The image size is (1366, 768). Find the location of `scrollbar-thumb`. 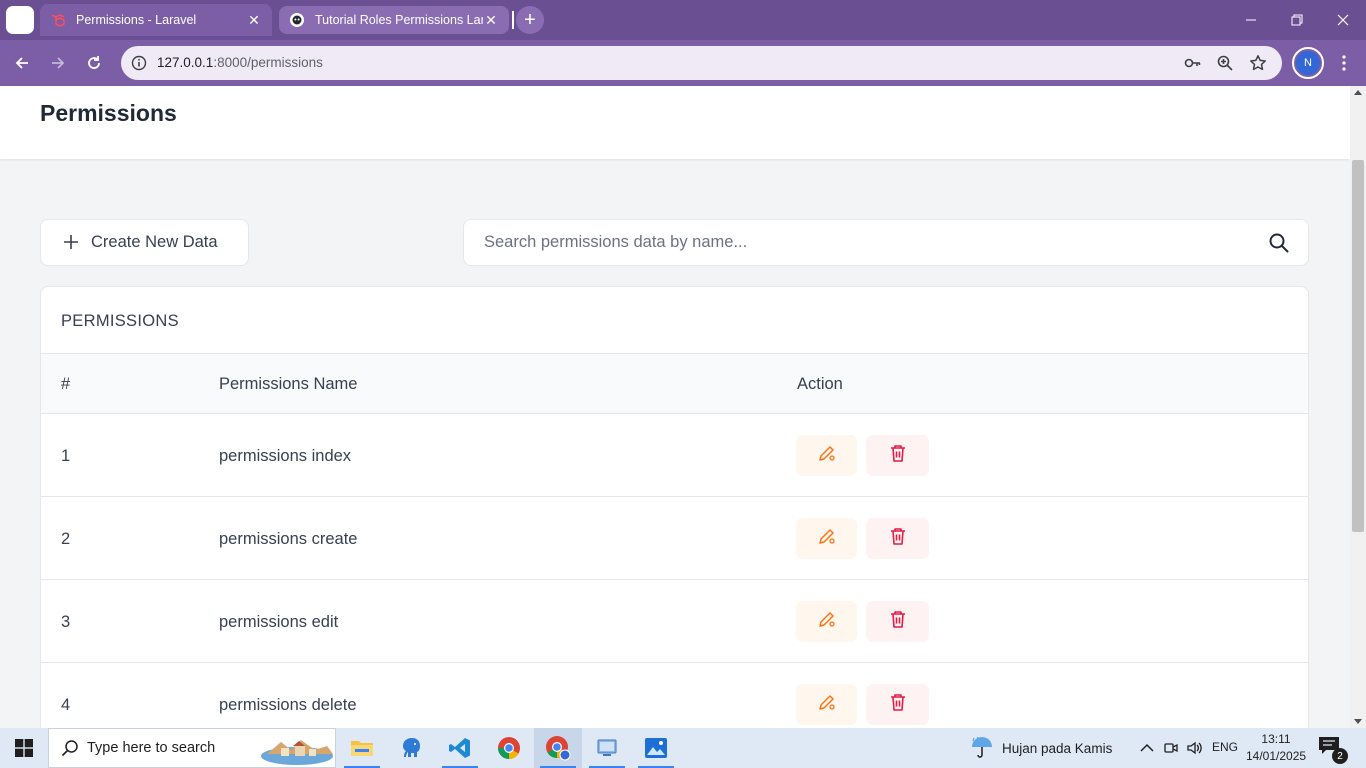

scrollbar-thumb is located at coordinates (1358, 346).